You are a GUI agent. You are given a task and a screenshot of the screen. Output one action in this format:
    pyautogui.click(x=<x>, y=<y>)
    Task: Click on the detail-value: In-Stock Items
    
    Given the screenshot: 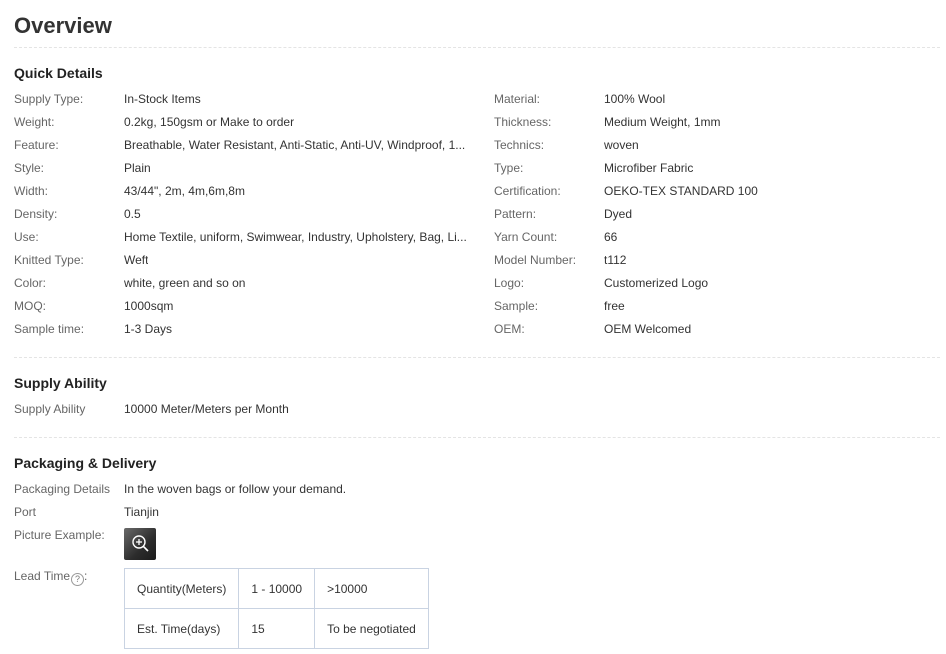 What is the action you would take?
    pyautogui.click(x=162, y=99)
    